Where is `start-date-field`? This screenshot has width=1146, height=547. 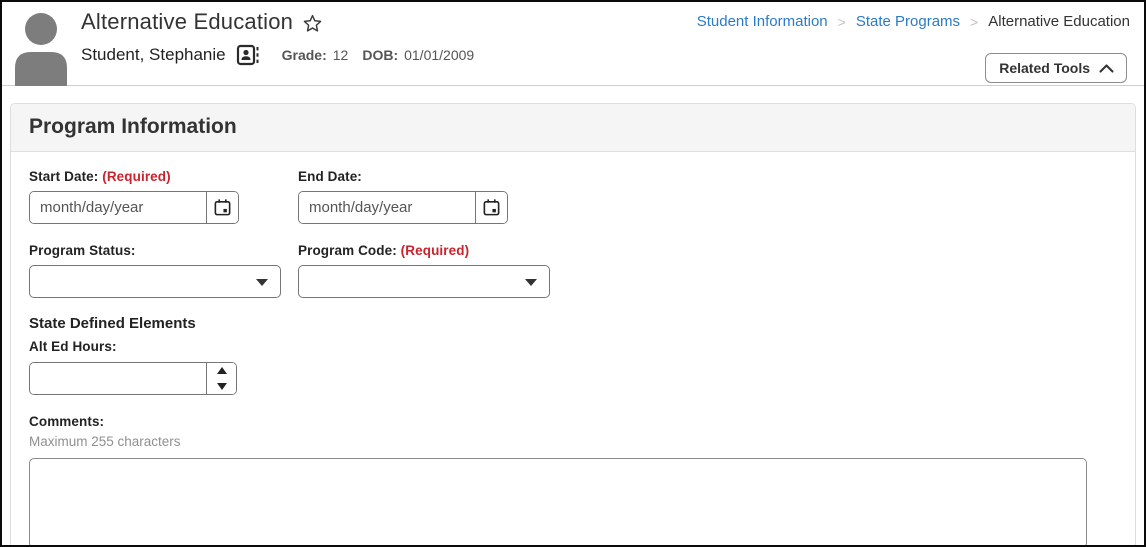
start-date-field is located at coordinates (134, 207).